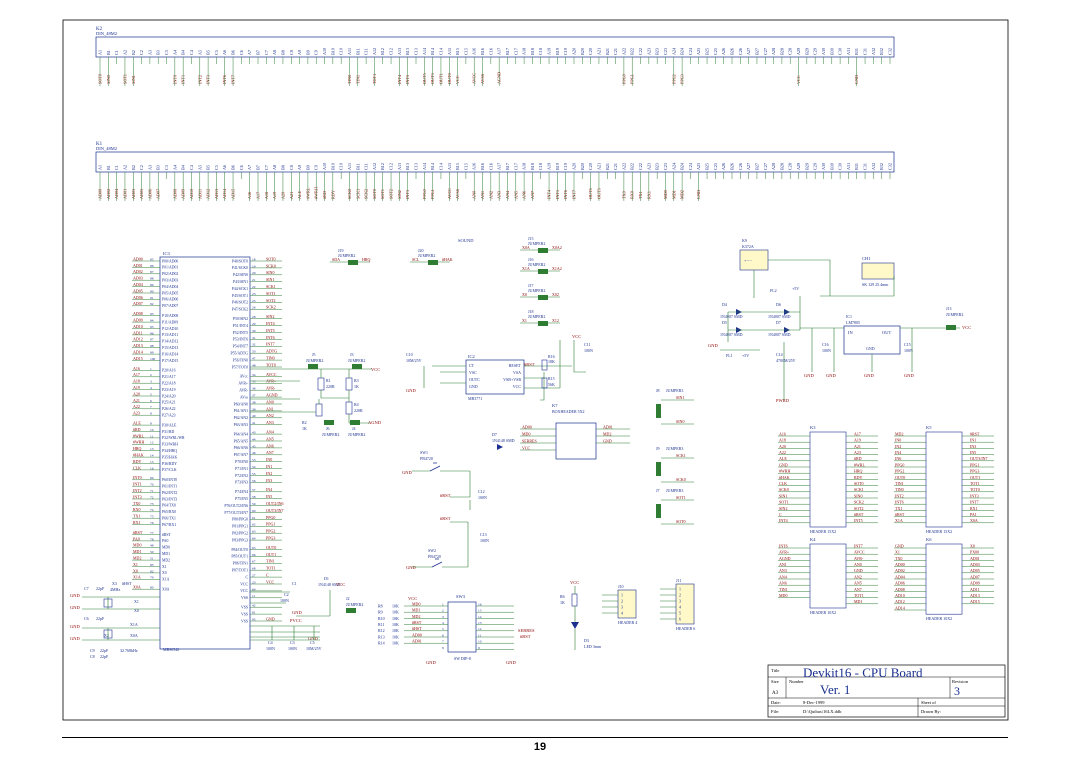 This screenshot has height=763, width=1080. Describe the element at coordinates (164, 573) in the screenshot. I see `ic3-left-sig: X0` at that location.